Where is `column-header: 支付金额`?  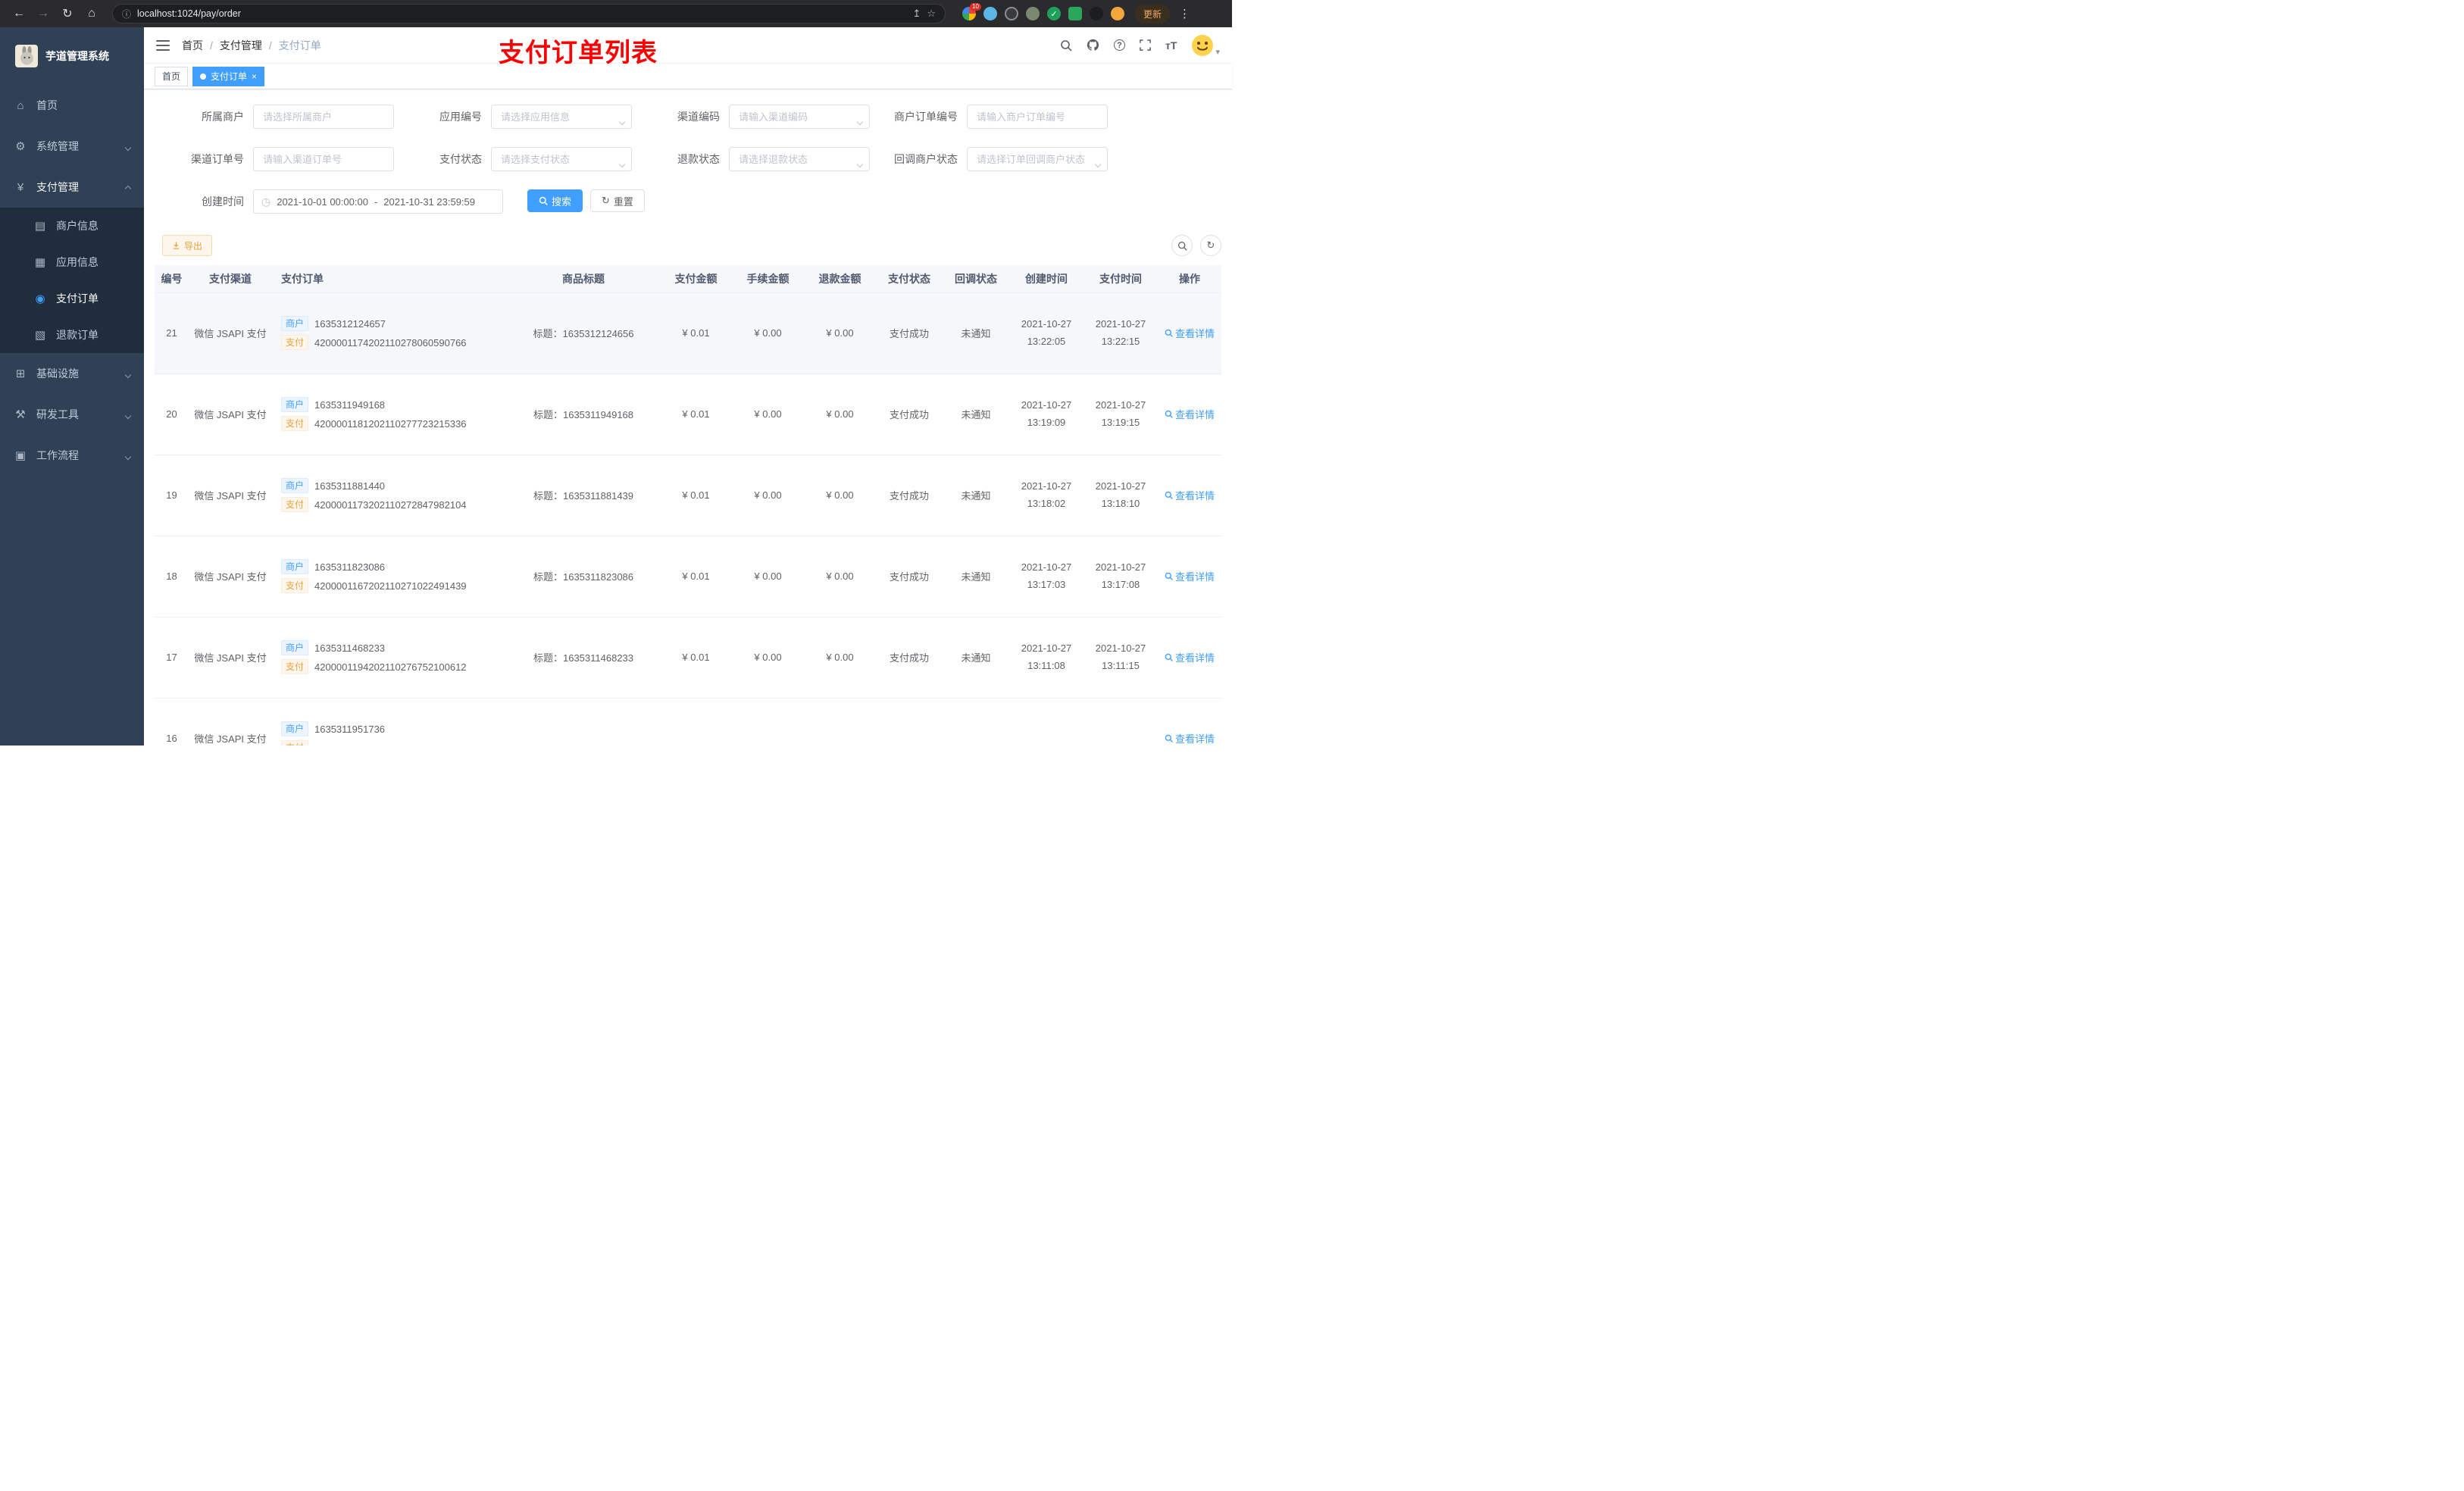
column-header: 支付金额 is located at coordinates (696, 279).